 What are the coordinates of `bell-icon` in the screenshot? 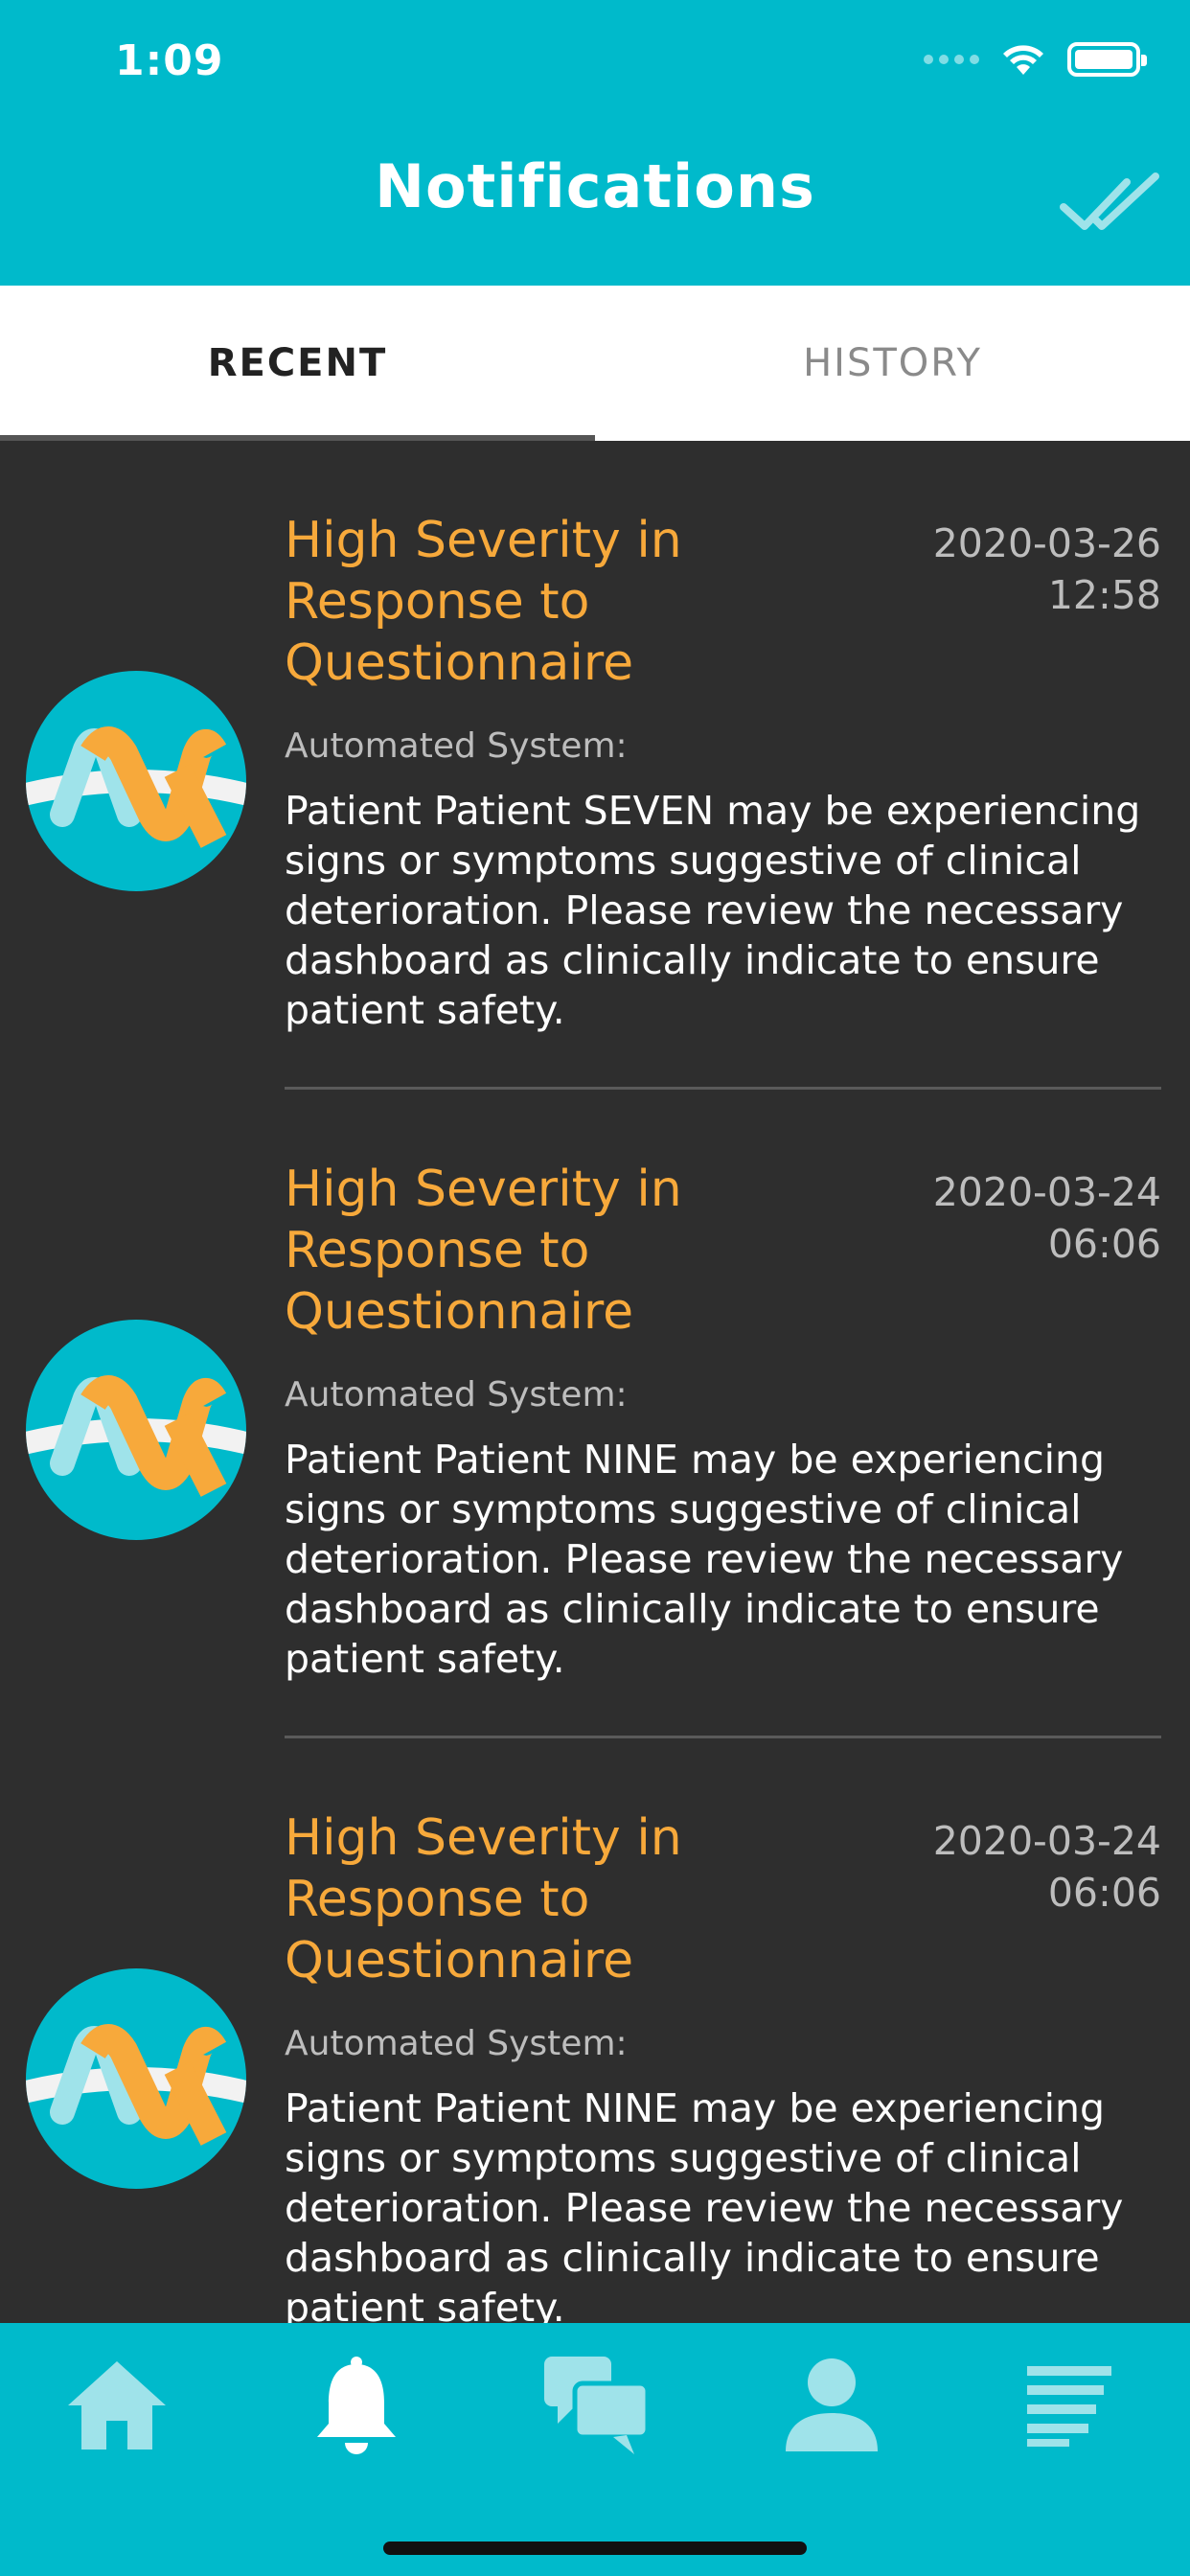 It's located at (357, 2405).